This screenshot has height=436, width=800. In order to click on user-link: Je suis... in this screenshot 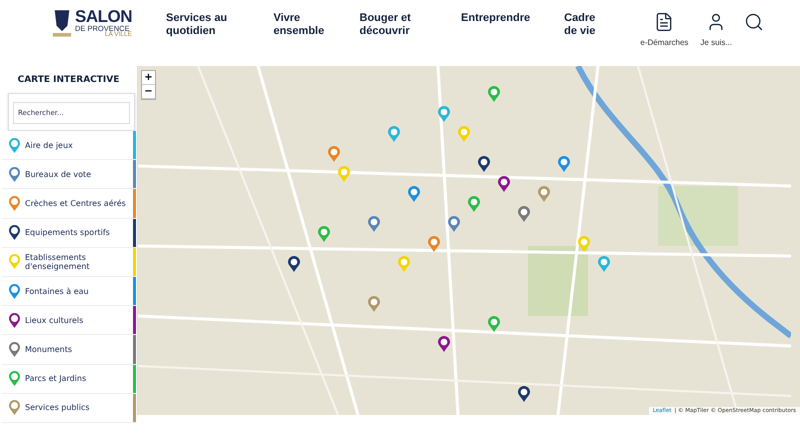, I will do `click(716, 29)`.